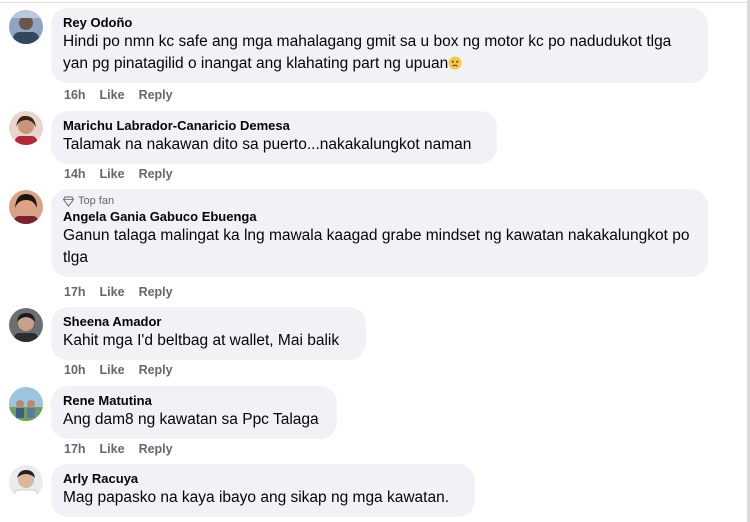  Describe the element at coordinates (379, 22) in the screenshot. I see `comment-author: Rey Odoño` at that location.